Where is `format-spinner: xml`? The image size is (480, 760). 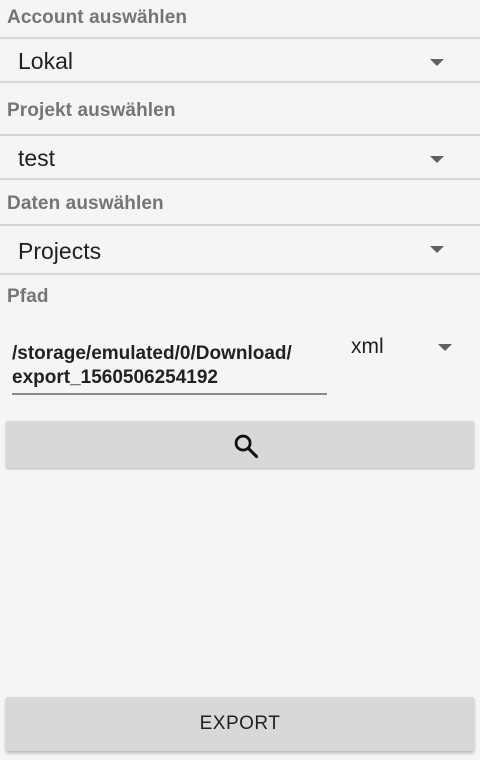
format-spinner: xml is located at coordinates (405, 348).